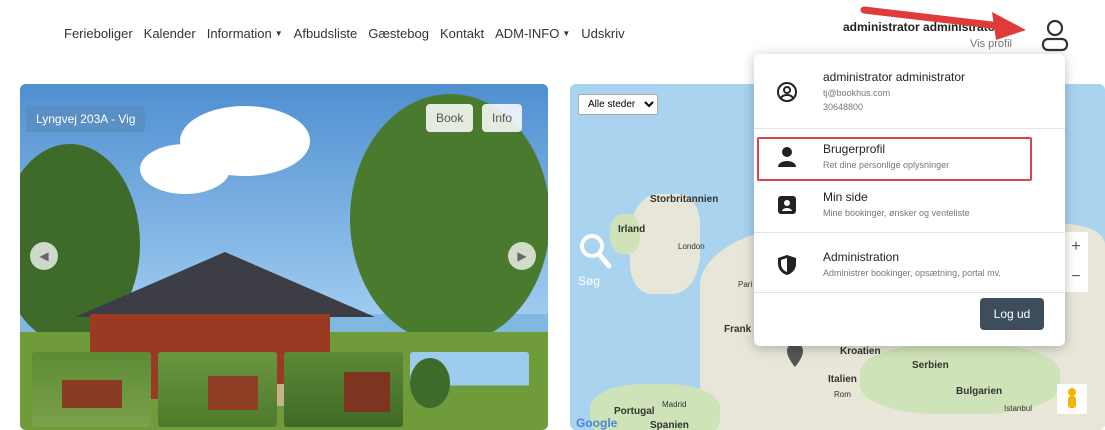  What do you see at coordinates (738, 329) in the screenshot?
I see `map-label-frank: Frank` at bounding box center [738, 329].